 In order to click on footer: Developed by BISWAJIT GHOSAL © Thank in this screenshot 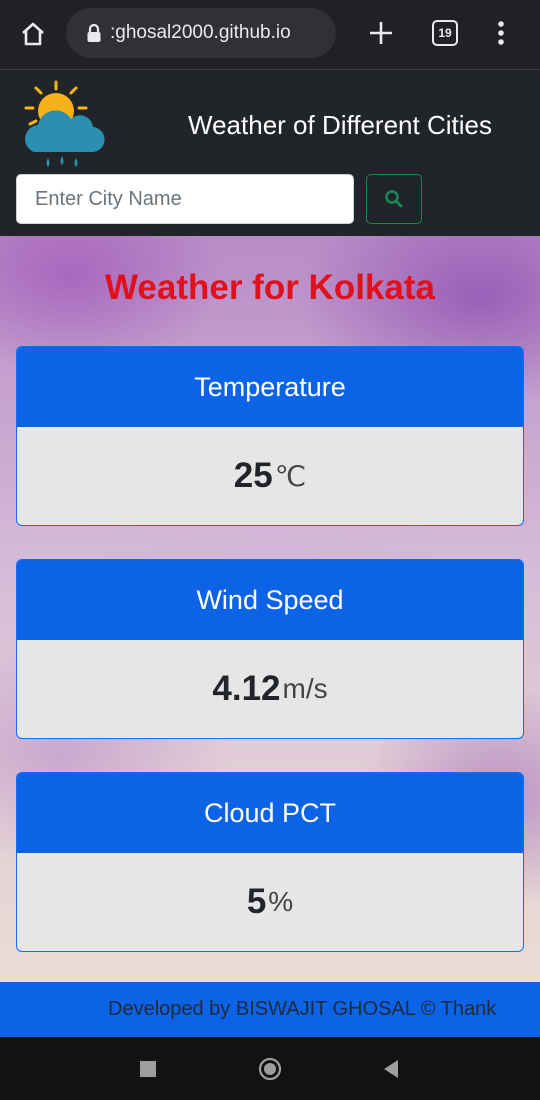, I will do `click(270, 1009)`.